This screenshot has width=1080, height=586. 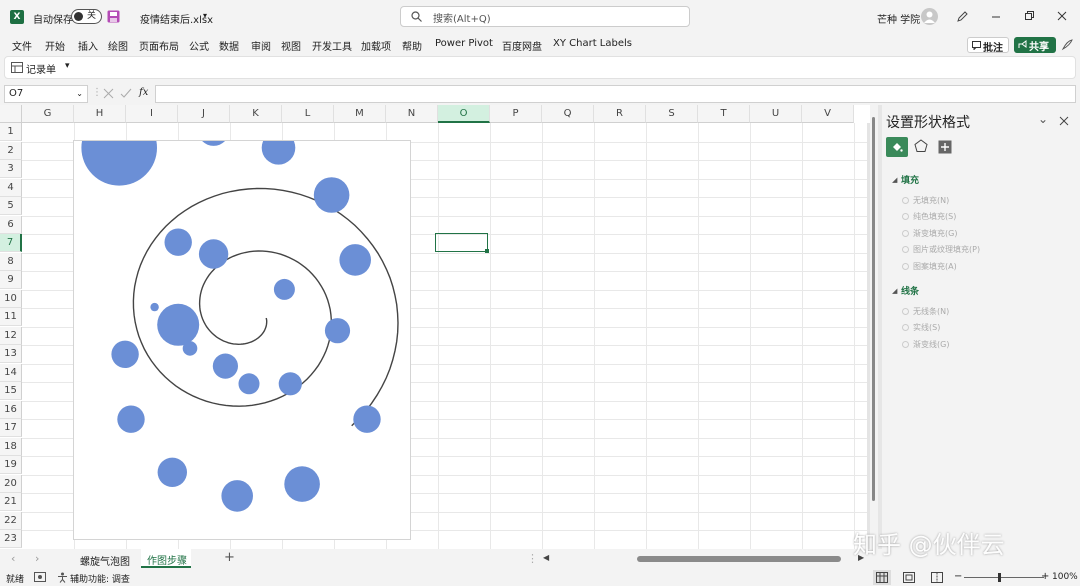 What do you see at coordinates (126, 93) in the screenshot?
I see `enter-check-icon` at bounding box center [126, 93].